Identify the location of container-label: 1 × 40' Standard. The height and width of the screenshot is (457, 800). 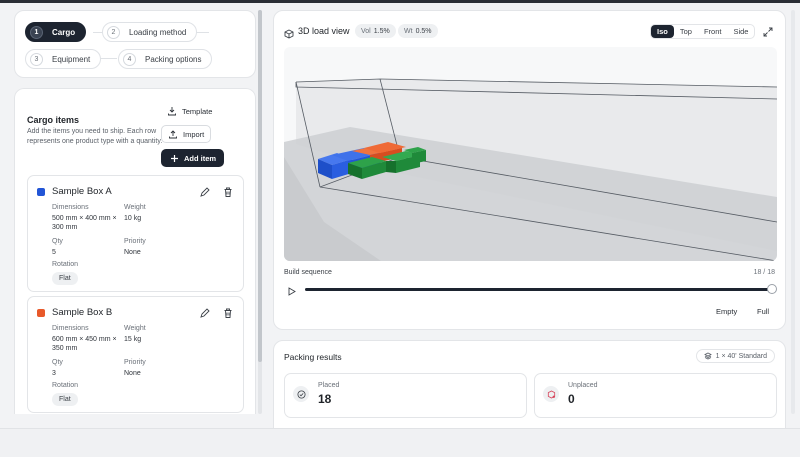
(741, 356).